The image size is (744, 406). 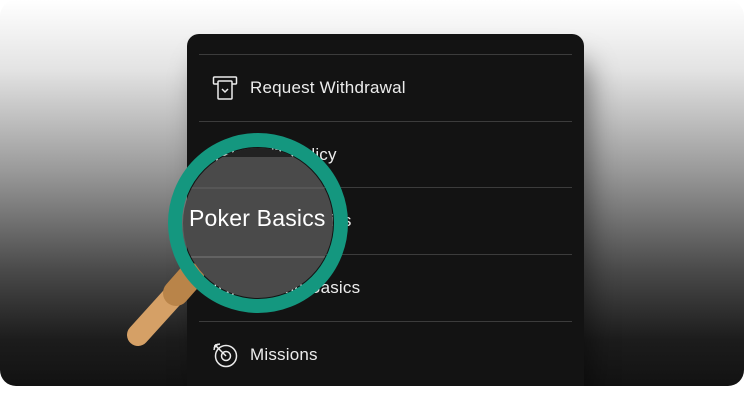 I want to click on menu-item-label: RNT Policy, so click(x=293, y=154).